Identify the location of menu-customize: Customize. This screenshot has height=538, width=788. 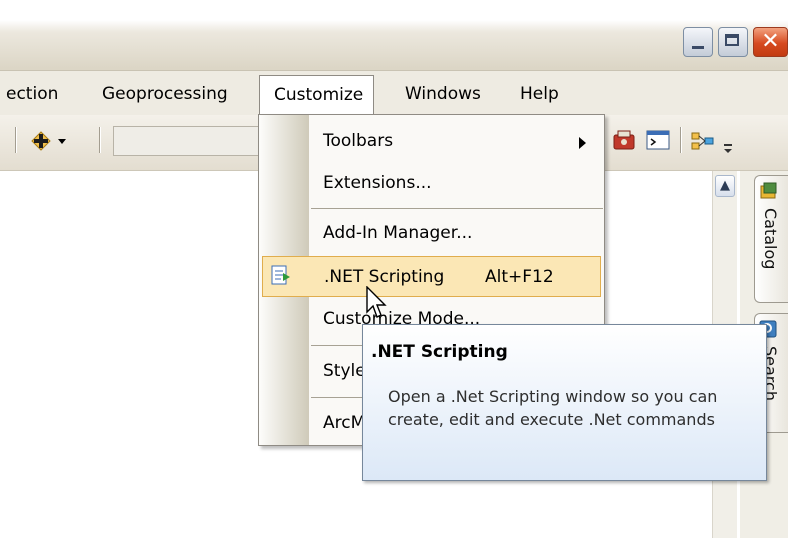
(317, 95).